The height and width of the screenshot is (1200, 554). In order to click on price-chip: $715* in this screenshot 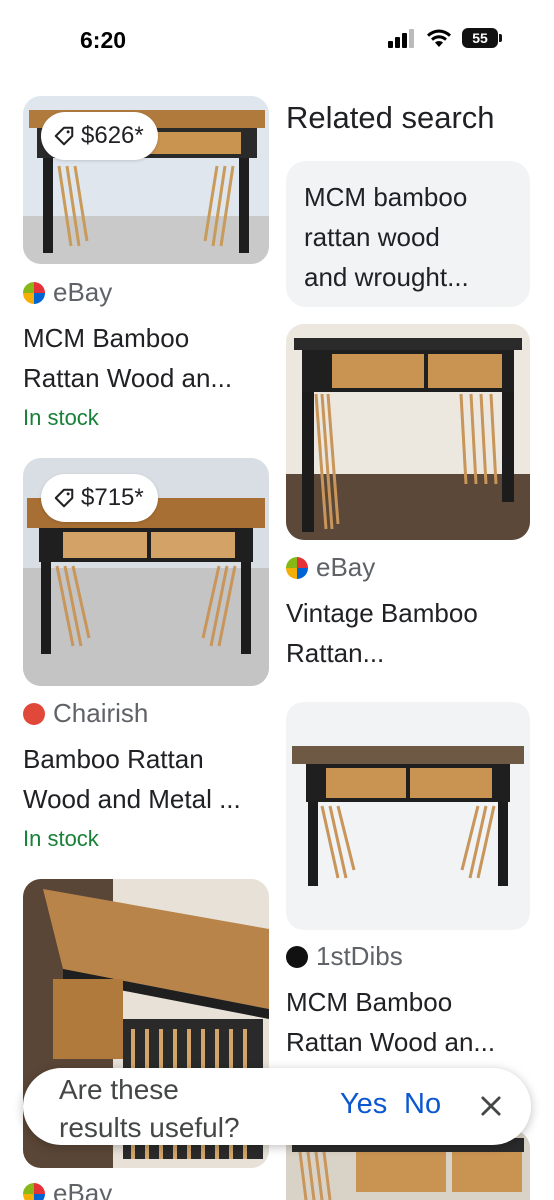, I will do `click(99, 498)`.